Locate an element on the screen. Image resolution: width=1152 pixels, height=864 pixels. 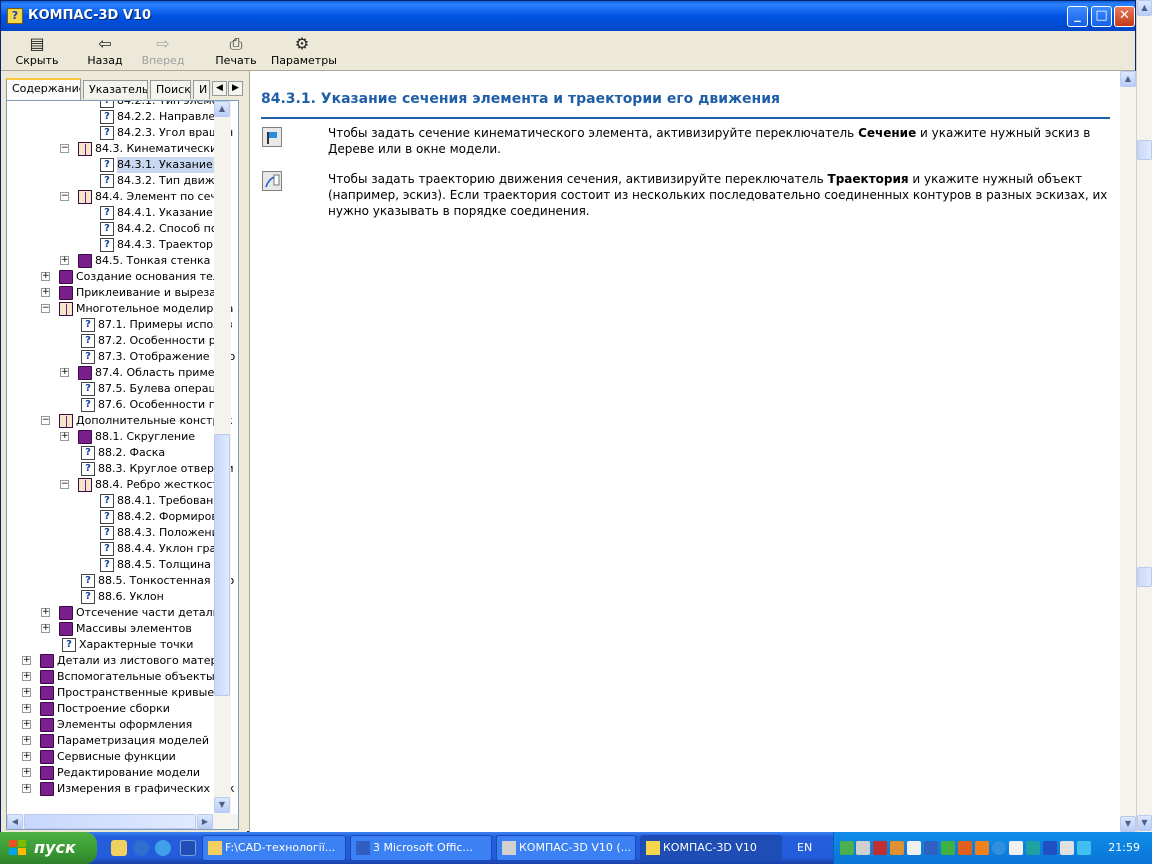
tree-item: + Построение сборки is located at coordinates (110, 709).